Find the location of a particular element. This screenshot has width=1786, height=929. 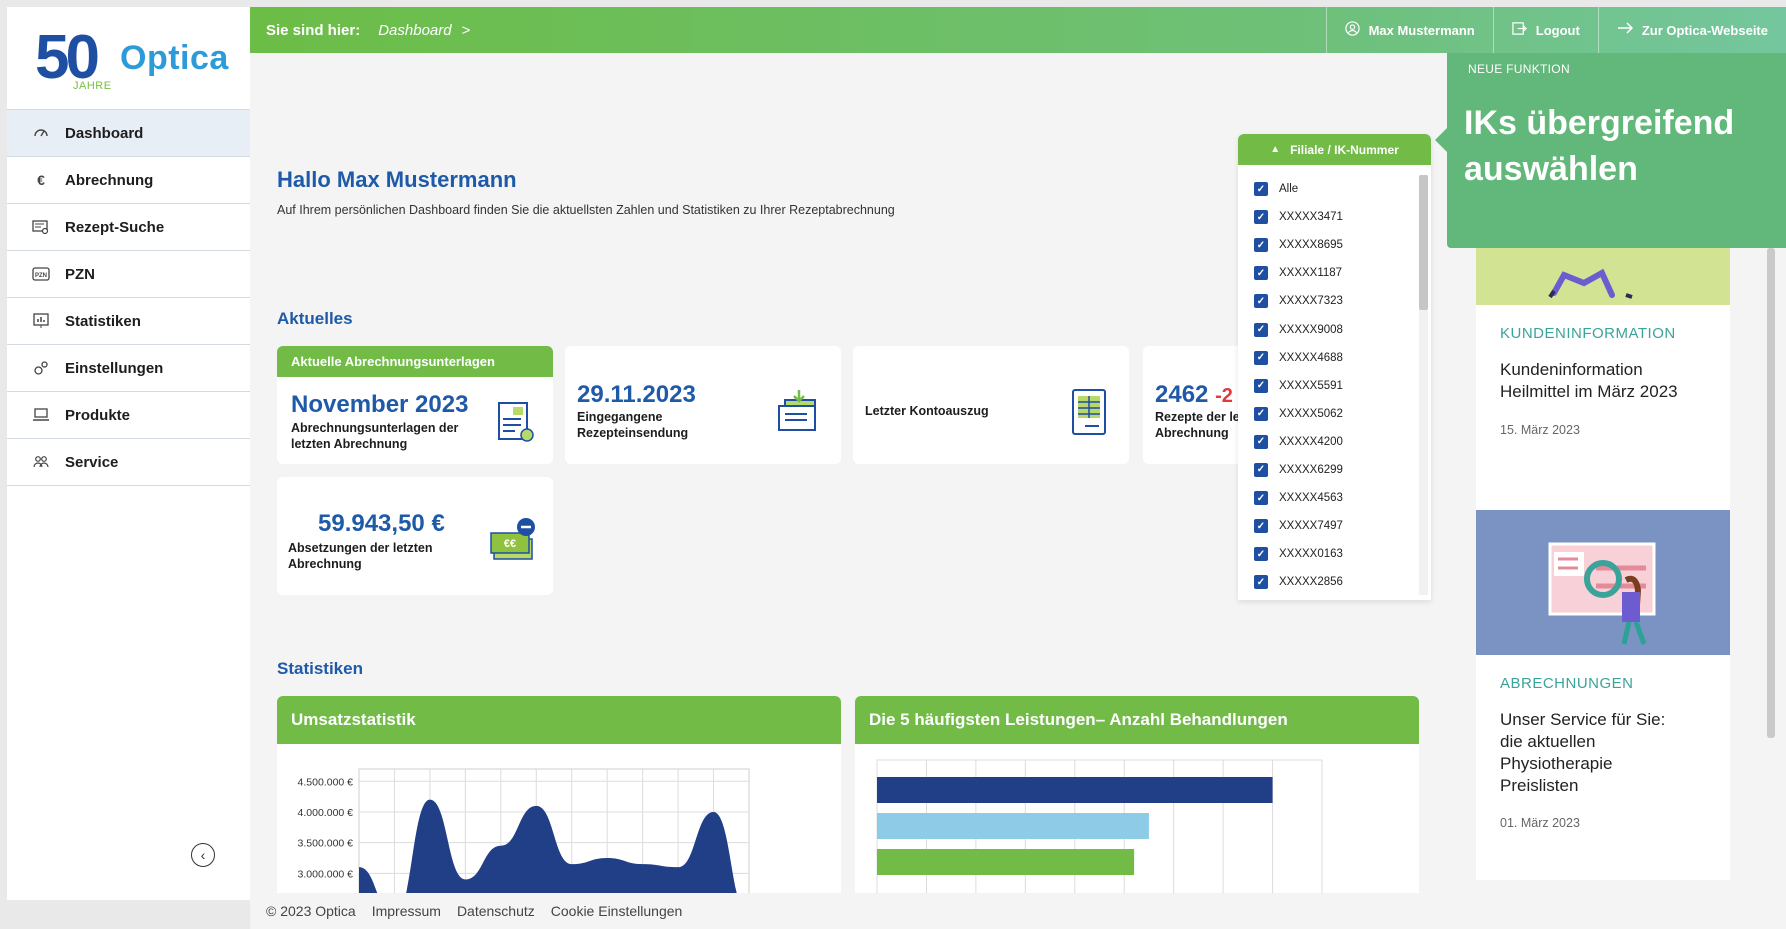

card-value: 2462 -2 is located at coordinates (1194, 395).